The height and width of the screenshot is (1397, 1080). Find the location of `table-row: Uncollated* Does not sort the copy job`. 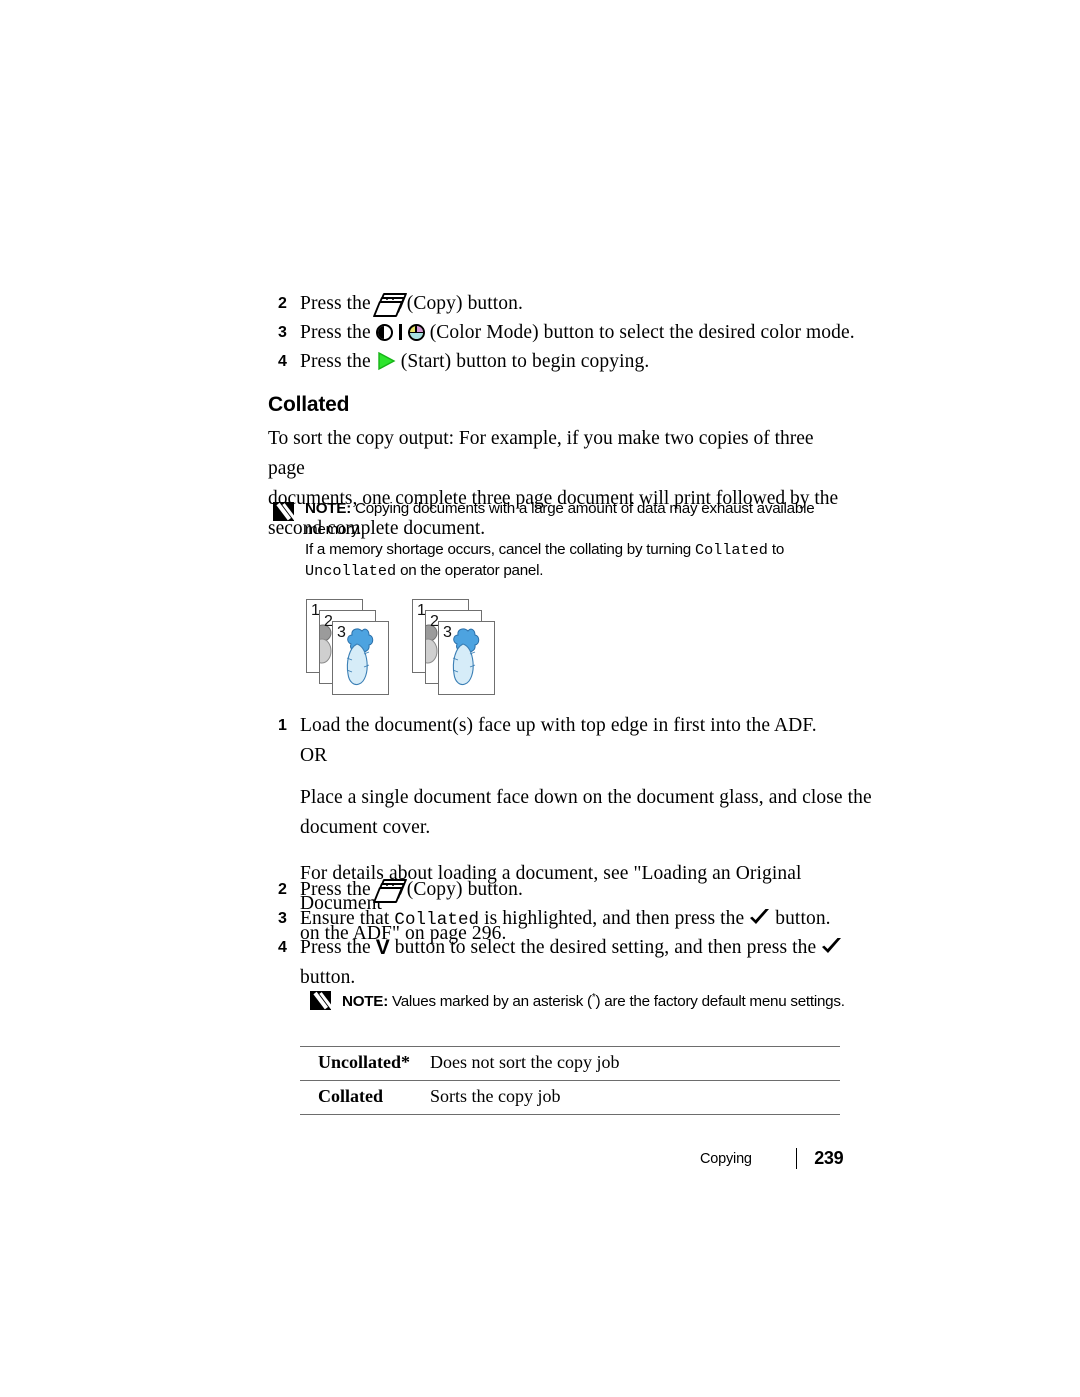

table-row: Uncollated* Does not sort the copy job is located at coordinates (570, 1063).